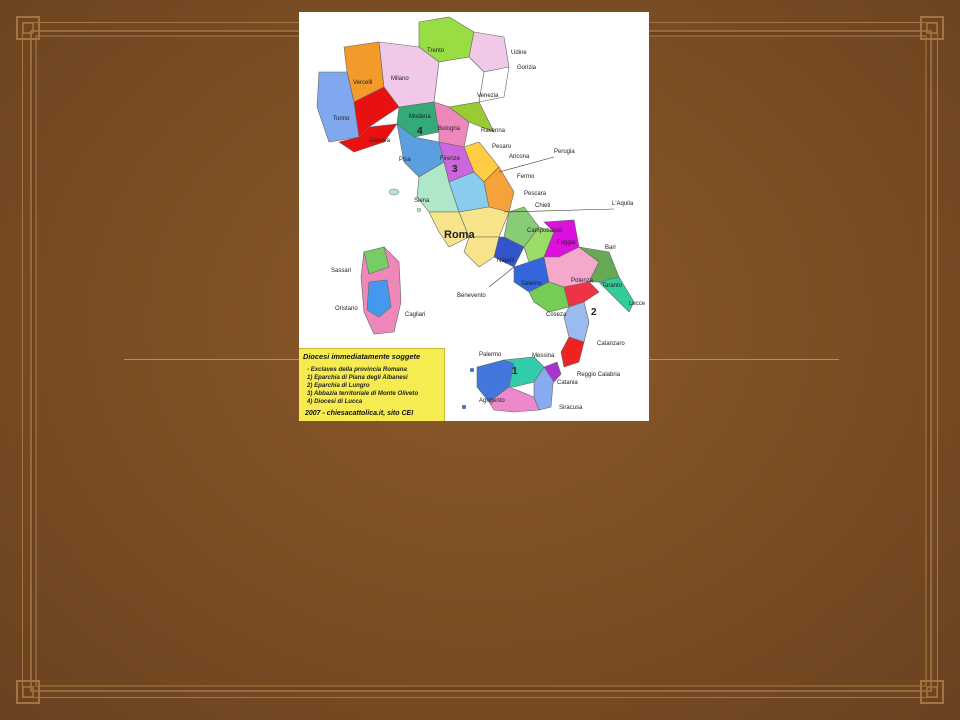 This screenshot has height=720, width=960. I want to click on city-label: Firenze, so click(450, 159).